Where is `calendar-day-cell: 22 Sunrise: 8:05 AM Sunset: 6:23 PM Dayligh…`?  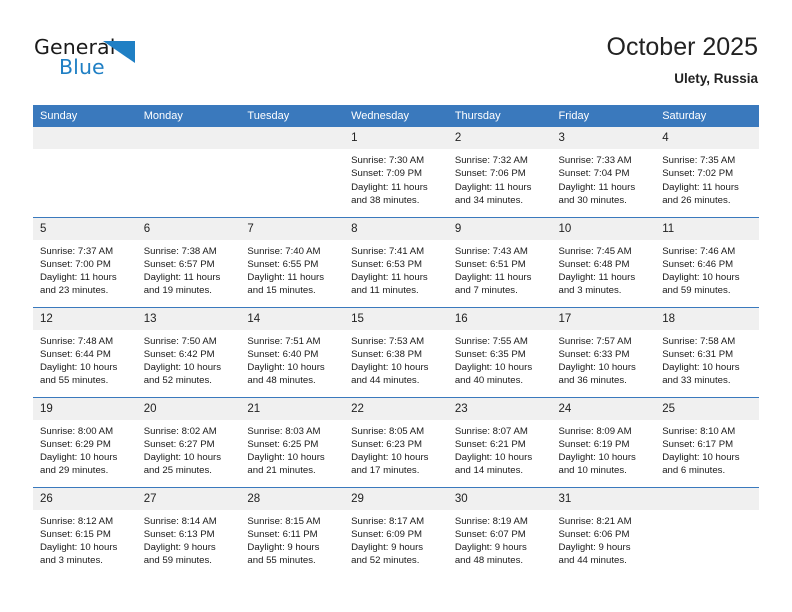 calendar-day-cell: 22 Sunrise: 8:05 AM Sunset: 6:23 PM Dayligh… is located at coordinates (396, 441).